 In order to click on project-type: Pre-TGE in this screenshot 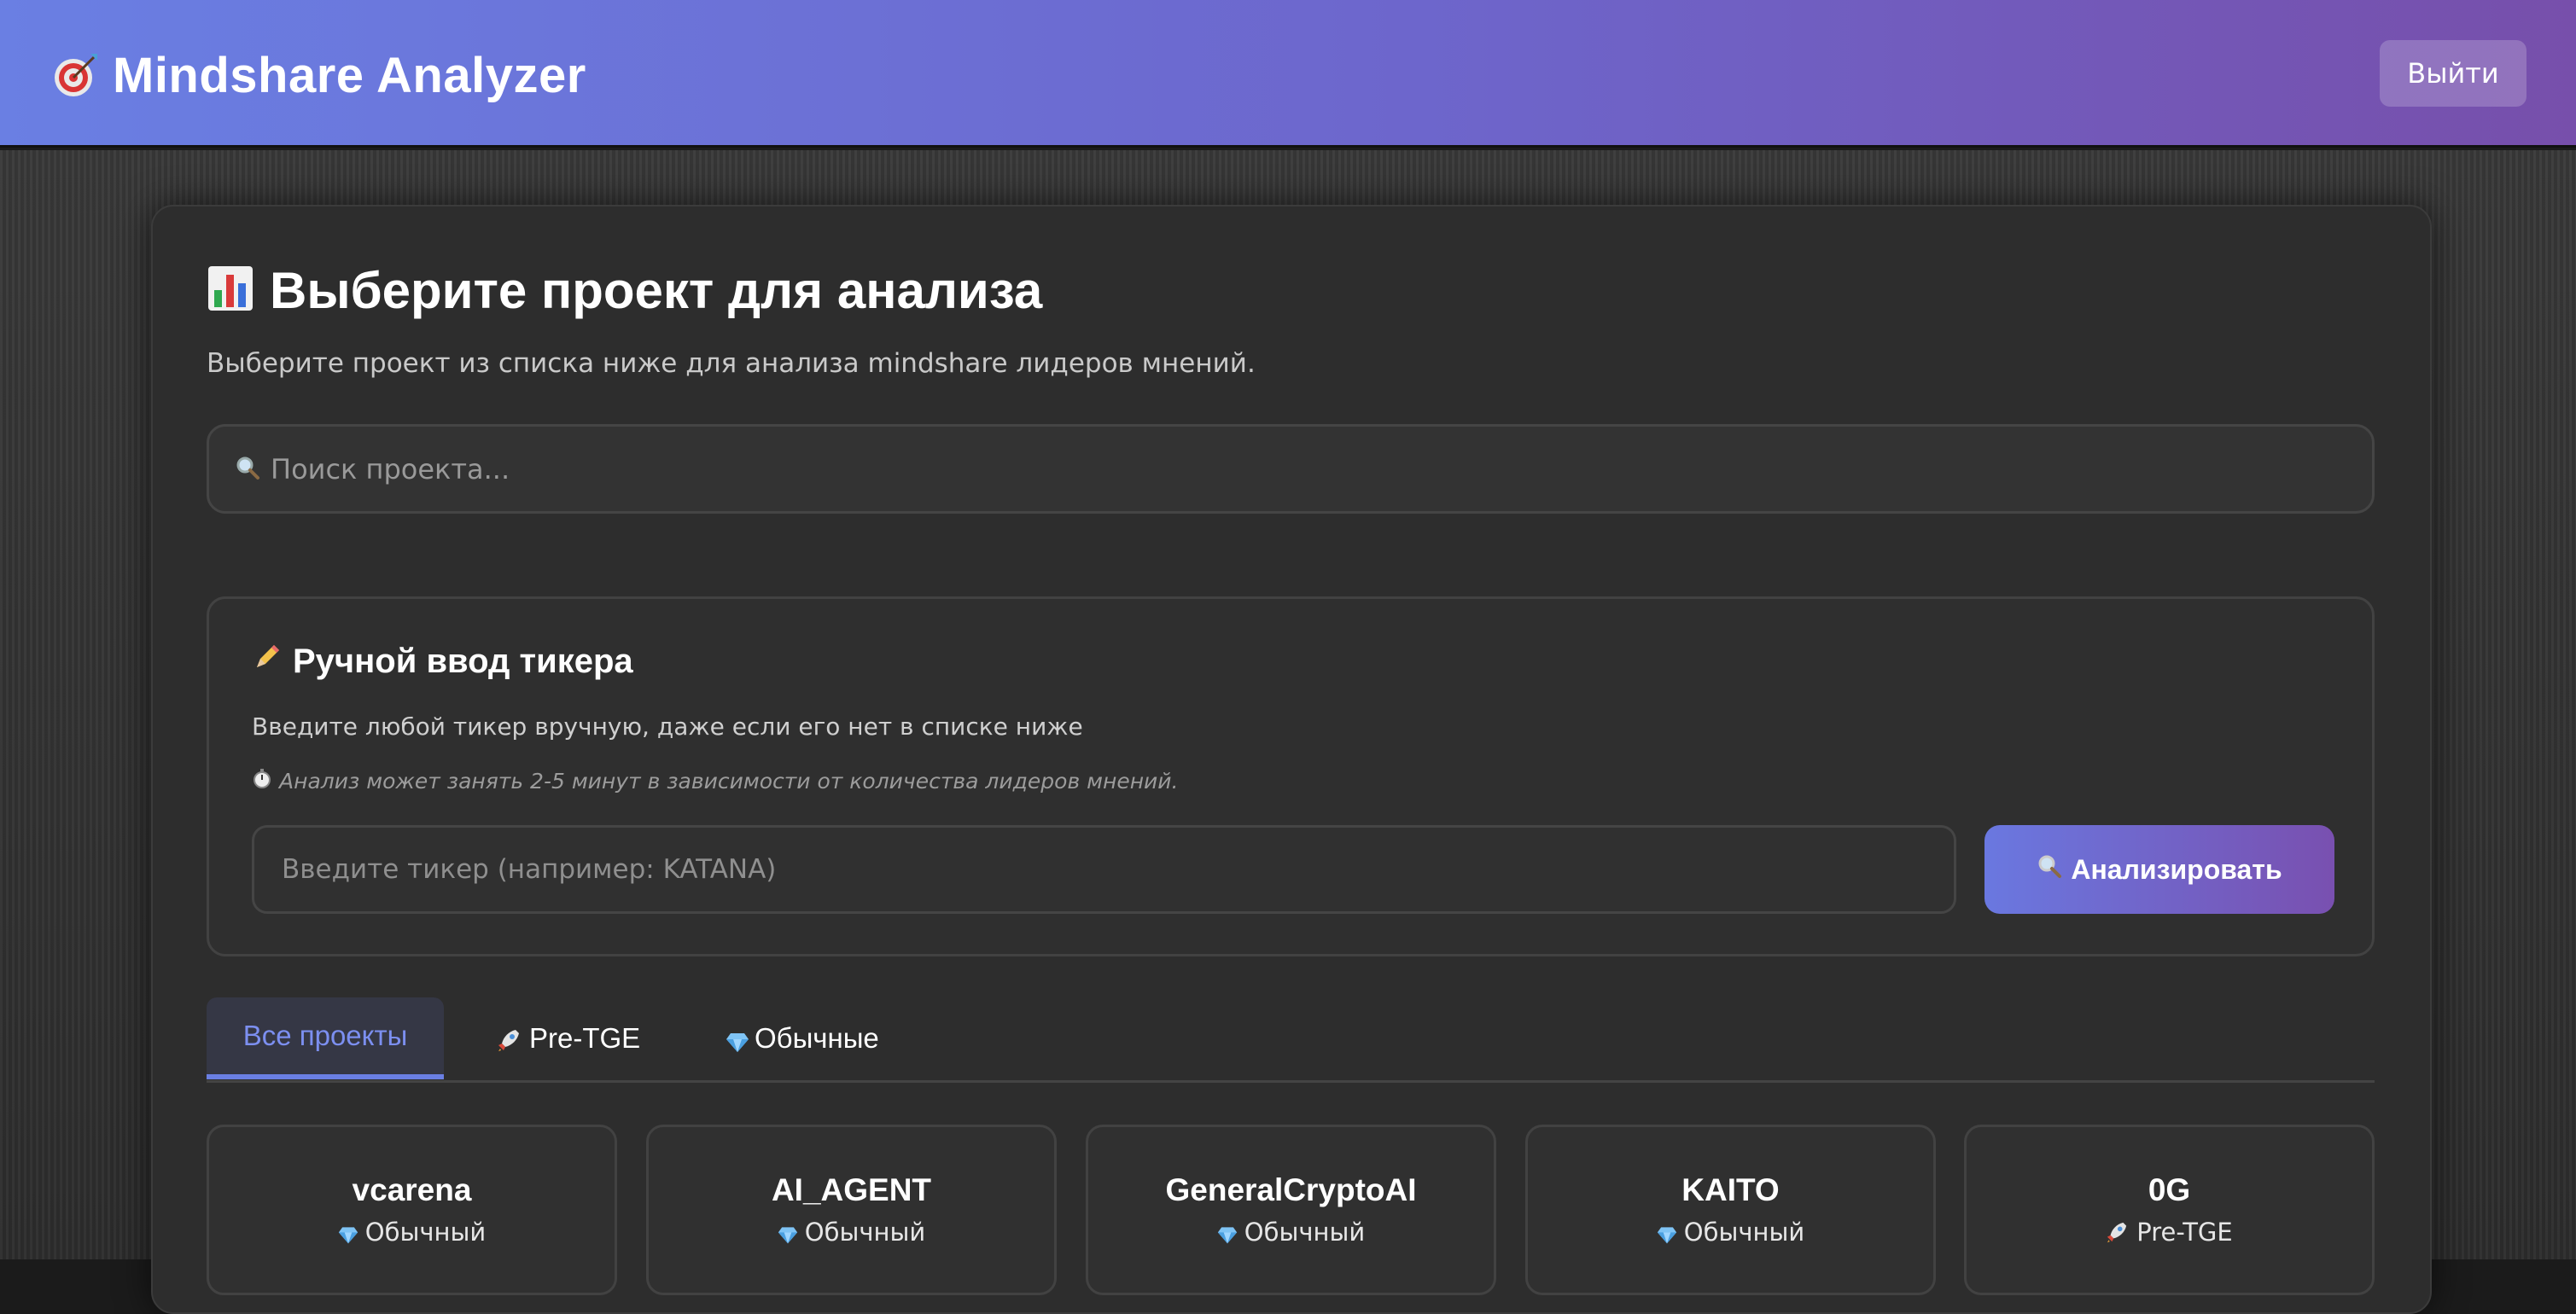, I will do `click(2169, 1232)`.